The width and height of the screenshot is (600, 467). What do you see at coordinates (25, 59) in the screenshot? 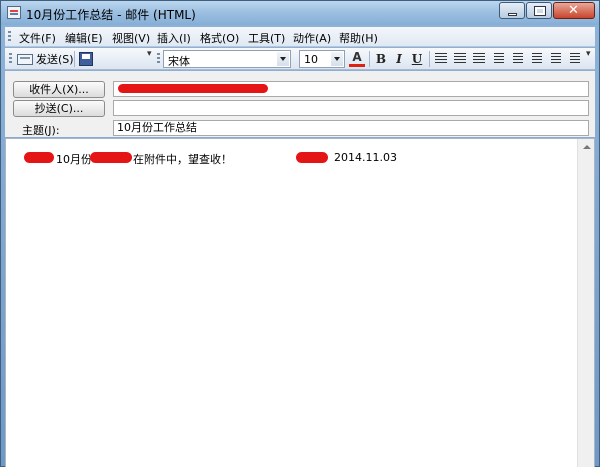
I see `send-icon` at bounding box center [25, 59].